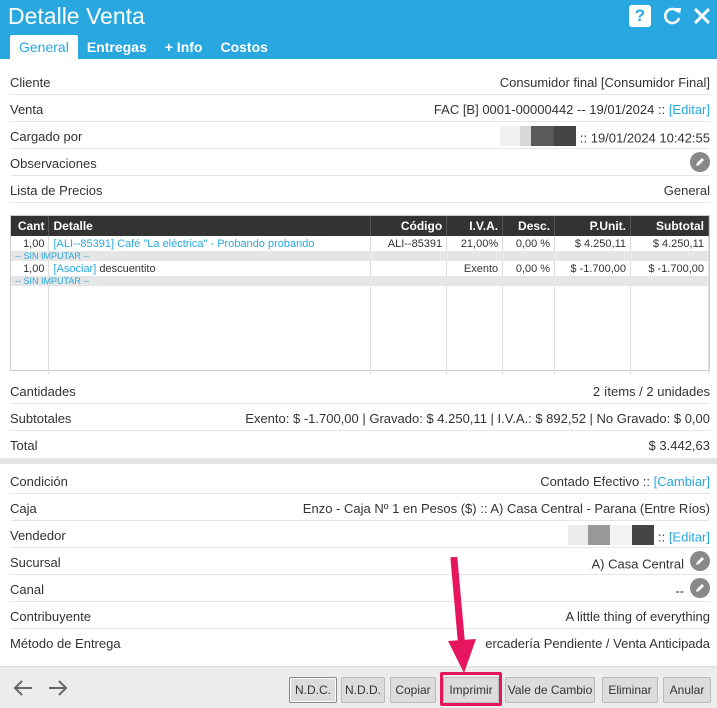  What do you see at coordinates (475, 268) in the screenshot?
I see `cell-iva: Exento` at bounding box center [475, 268].